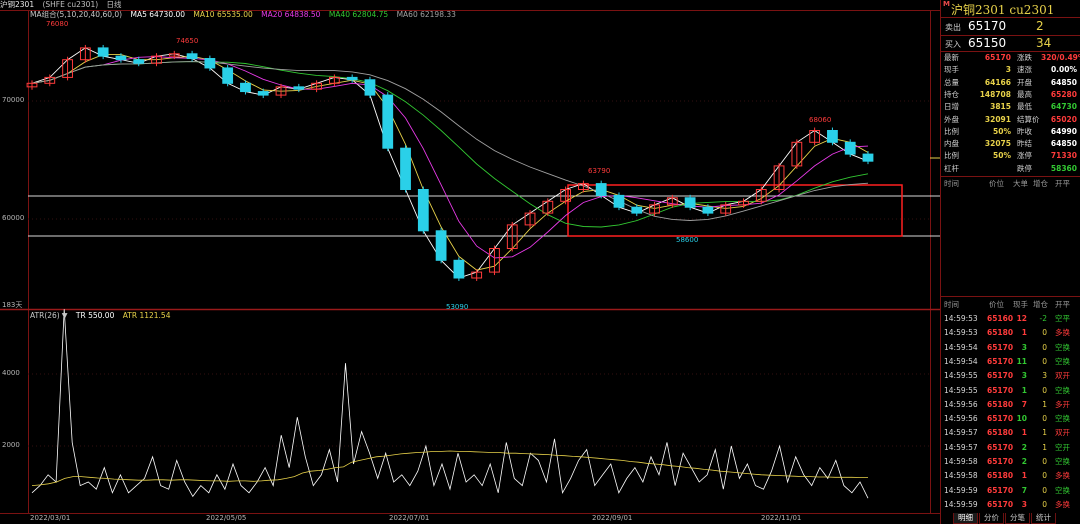 The image size is (1080, 524). I want to click on big-price-header: 价位, so click(996, 183).